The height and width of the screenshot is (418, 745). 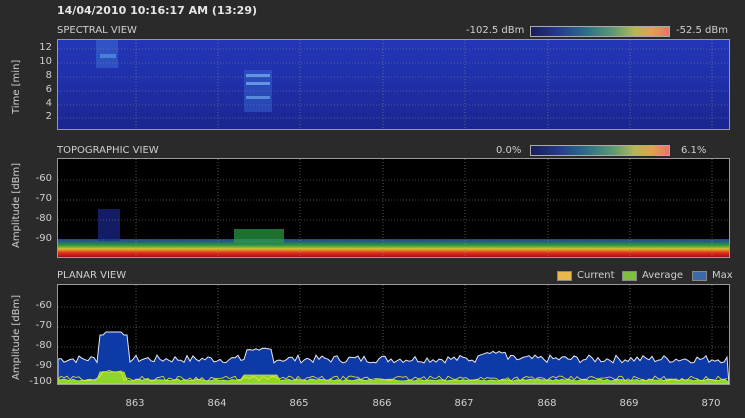 I want to click on x-tick-label: 864, so click(x=217, y=403).